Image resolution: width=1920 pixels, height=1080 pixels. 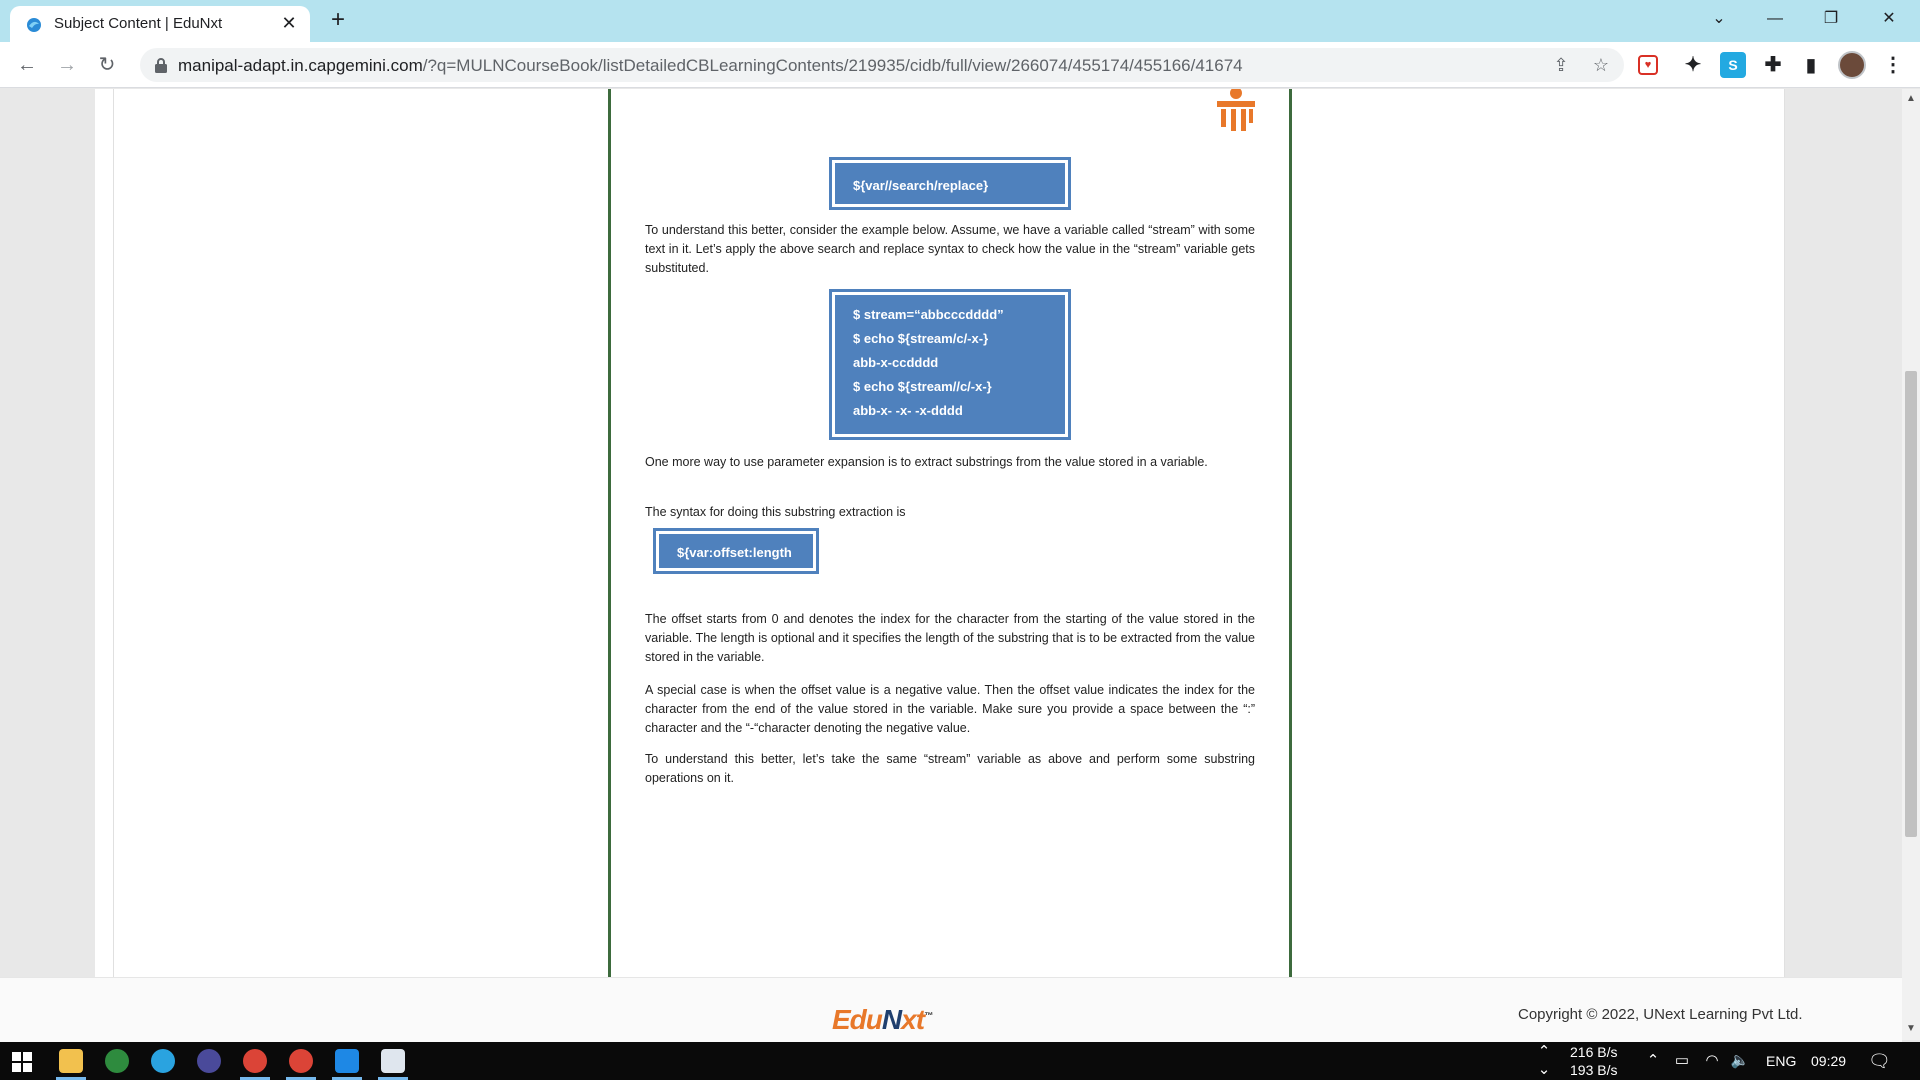 I want to click on s-extension-icon: S, so click(x=1733, y=65).